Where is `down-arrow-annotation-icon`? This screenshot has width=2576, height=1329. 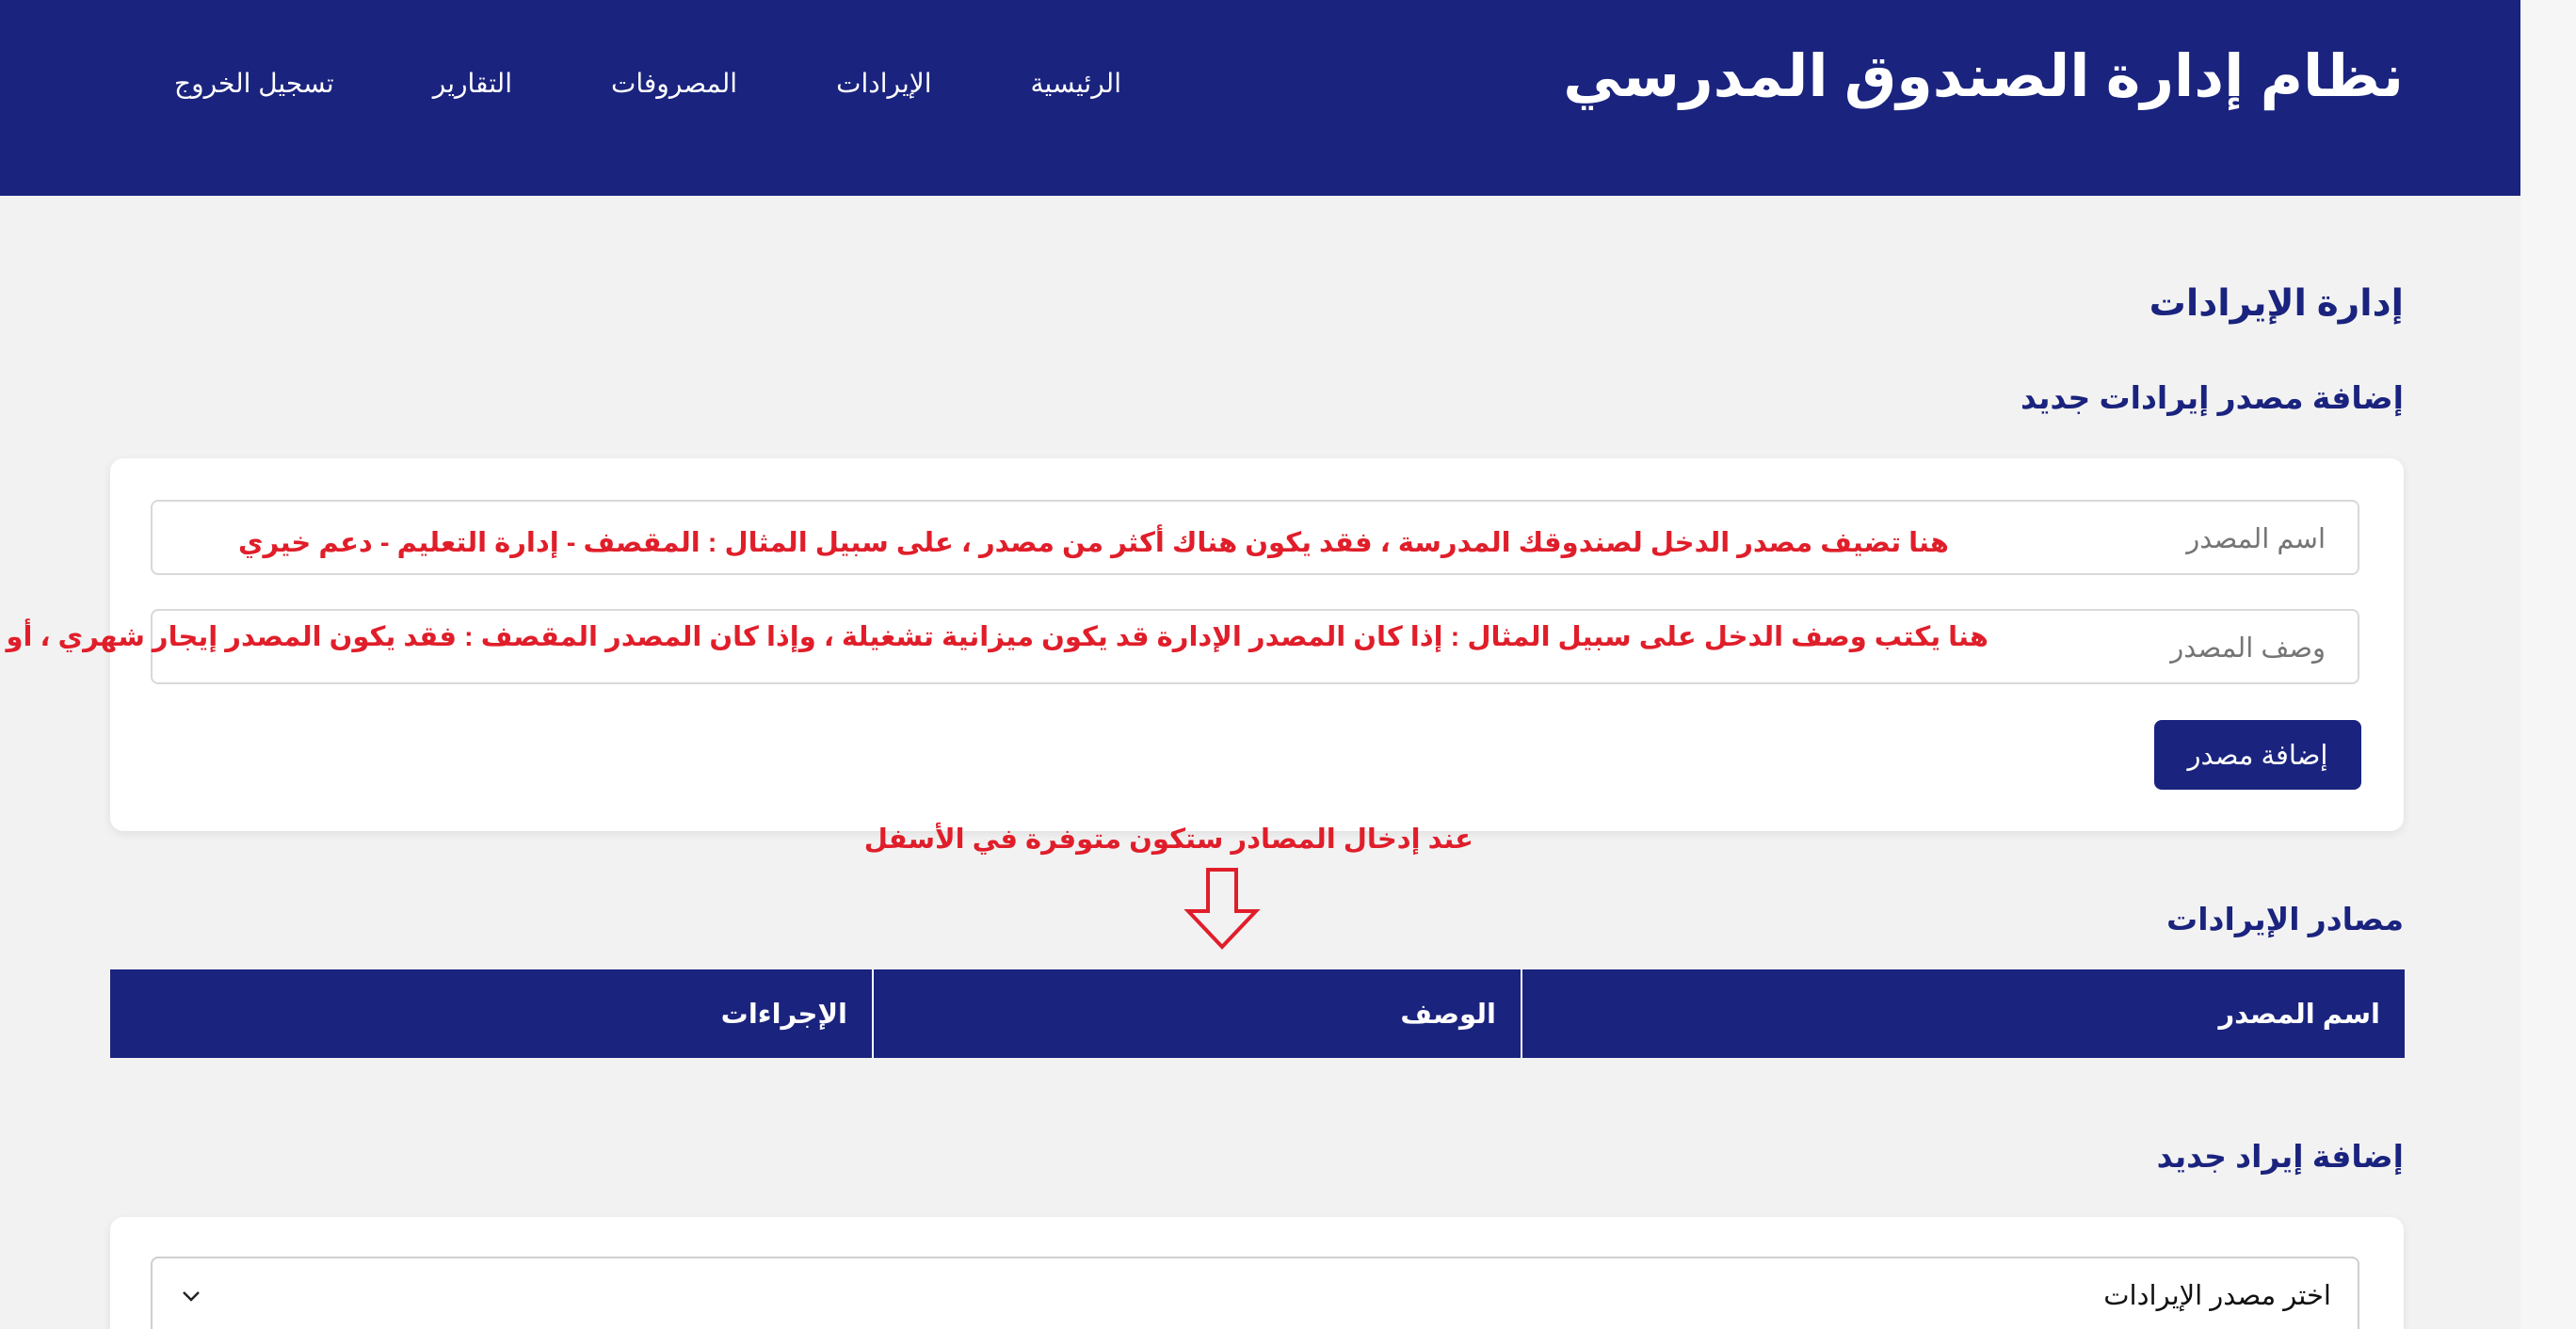
down-arrow-annotation-icon is located at coordinates (1222, 909).